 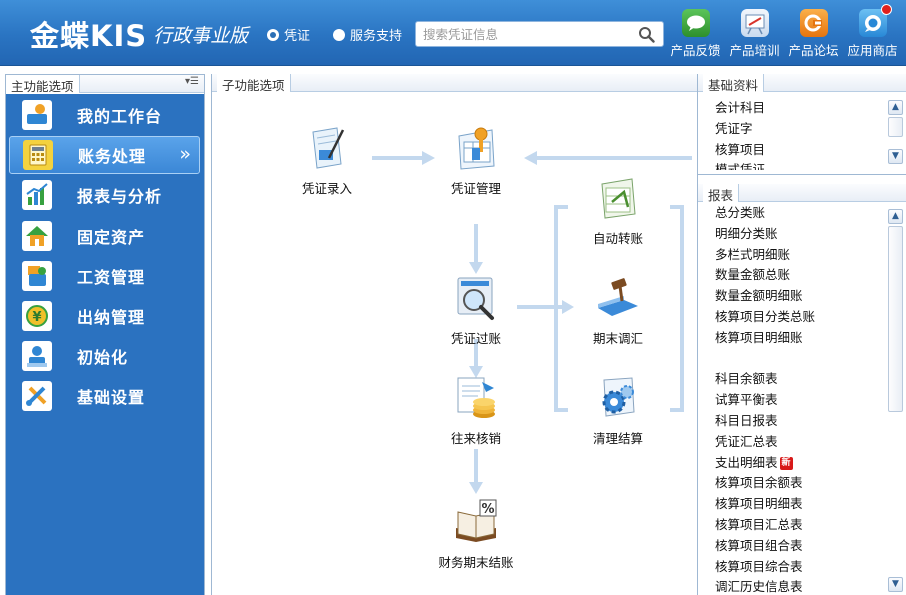 What do you see at coordinates (476, 522) in the screenshot?
I see `period-close-book-icon: %` at bounding box center [476, 522].